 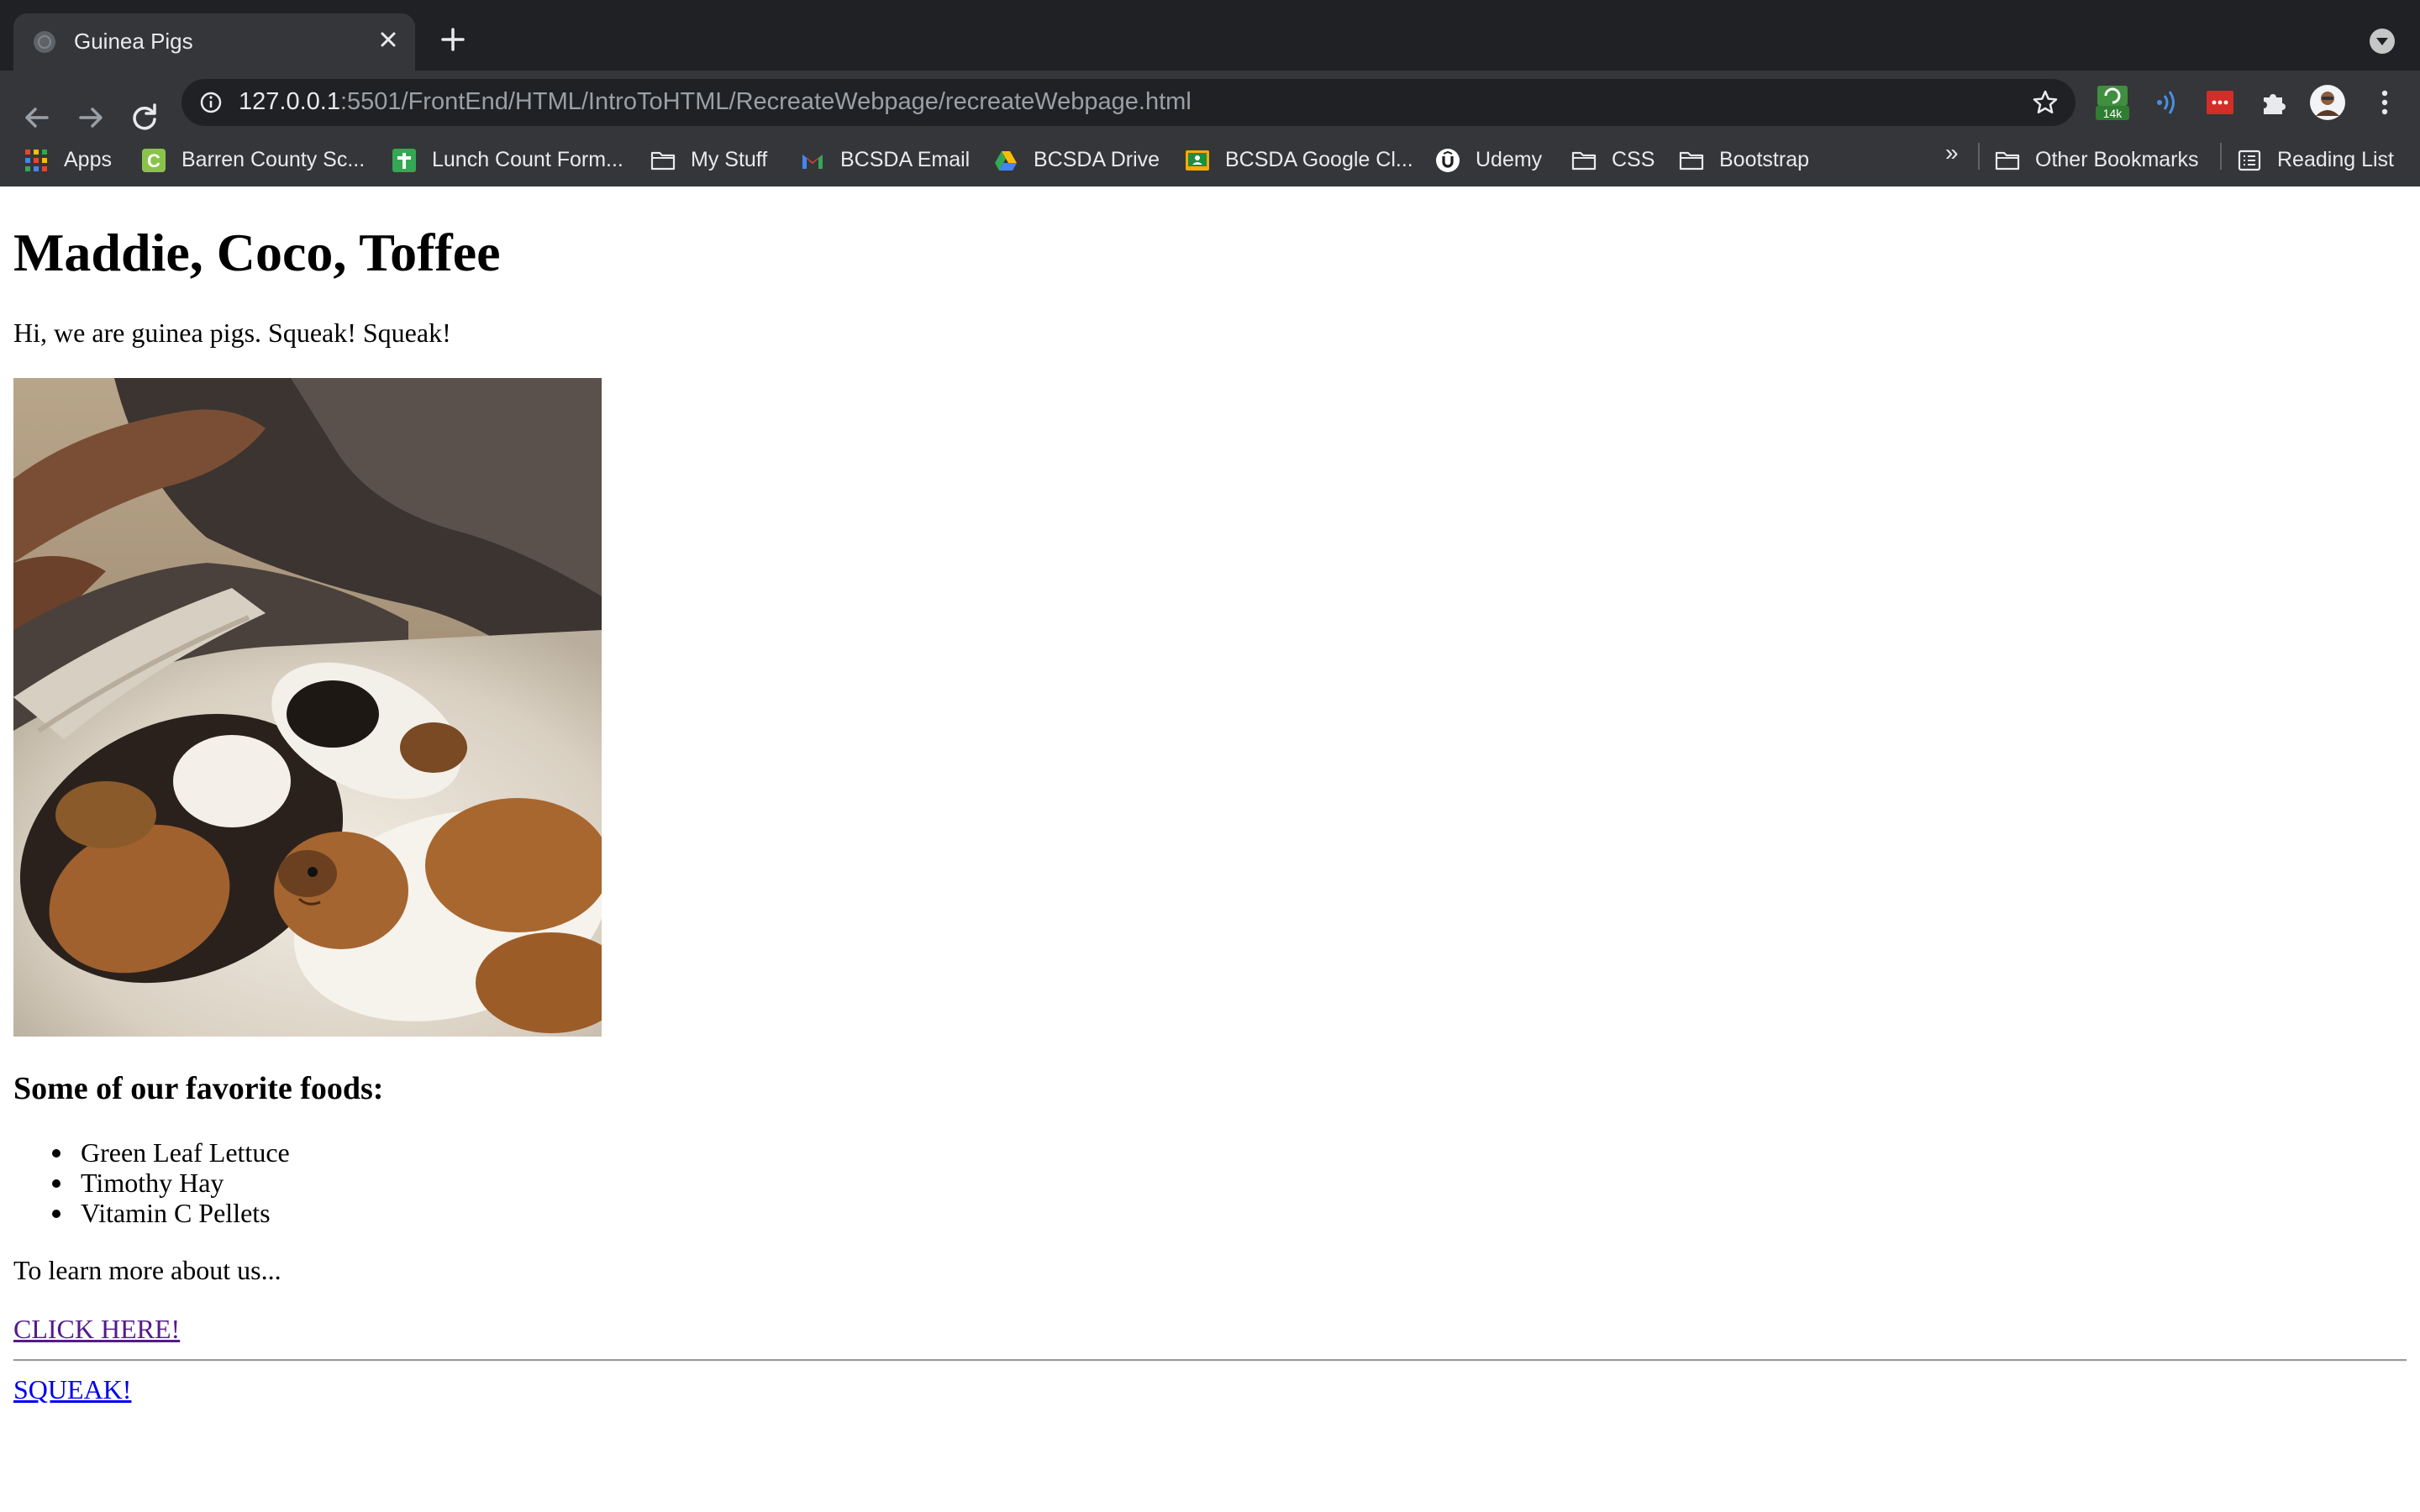 What do you see at coordinates (812, 162) in the screenshot?
I see `gmail-icon` at bounding box center [812, 162].